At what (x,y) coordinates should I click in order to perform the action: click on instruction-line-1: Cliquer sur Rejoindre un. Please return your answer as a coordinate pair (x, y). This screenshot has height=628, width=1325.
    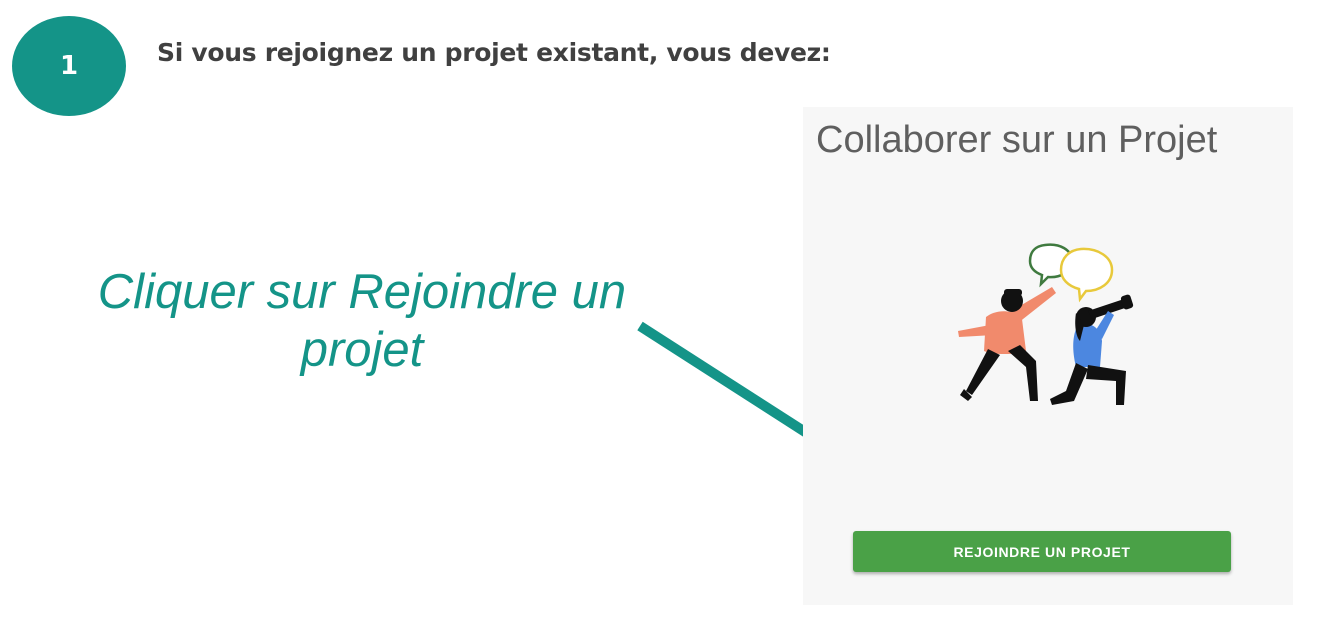
    Looking at the image, I should click on (362, 292).